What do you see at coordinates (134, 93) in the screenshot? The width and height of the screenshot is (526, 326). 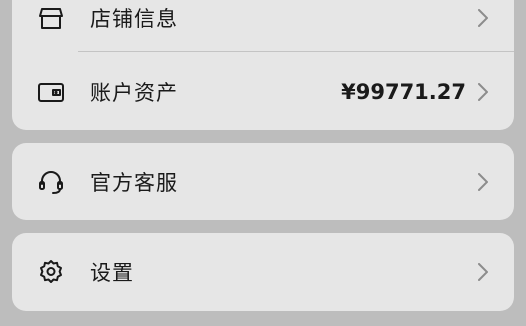 I see `account-assets-label: 账户资产` at bounding box center [134, 93].